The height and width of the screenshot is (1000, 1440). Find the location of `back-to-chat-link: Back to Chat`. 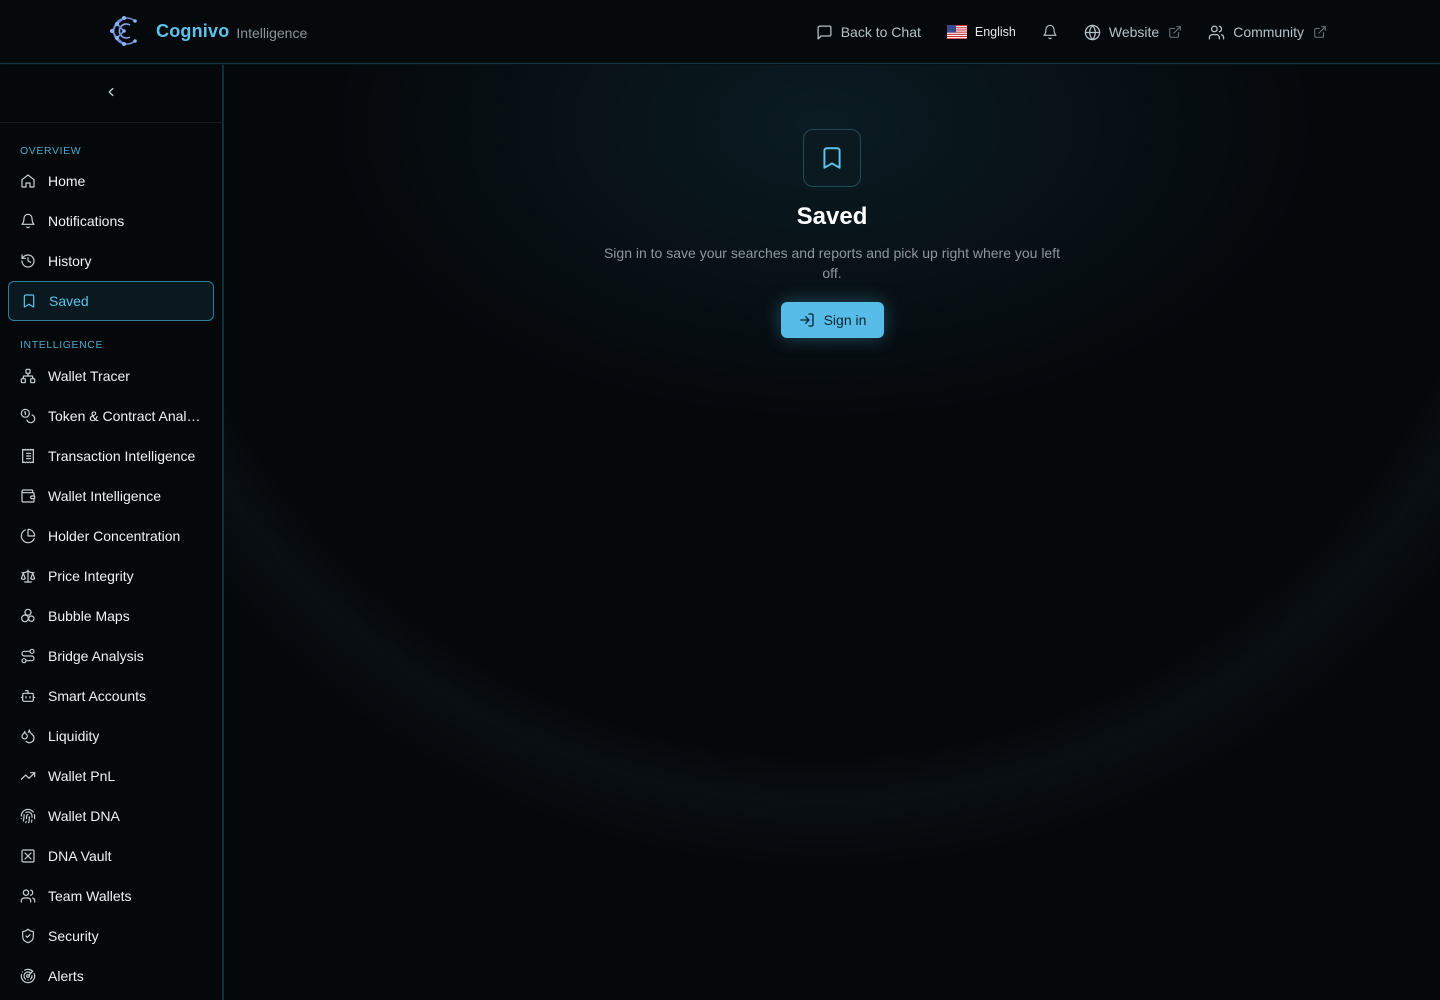

back-to-chat-link: Back to Chat is located at coordinates (868, 32).